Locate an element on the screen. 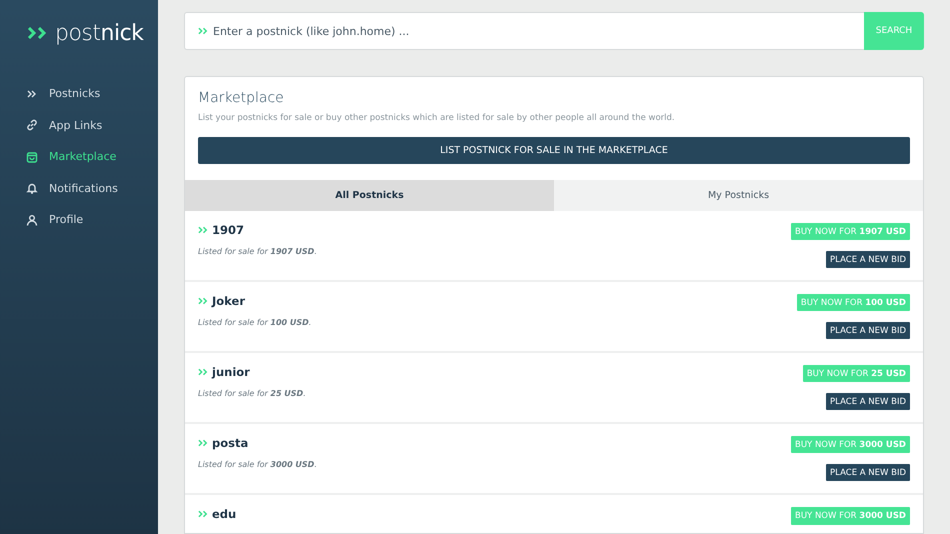 The image size is (950, 534). bag-icon is located at coordinates (32, 156).